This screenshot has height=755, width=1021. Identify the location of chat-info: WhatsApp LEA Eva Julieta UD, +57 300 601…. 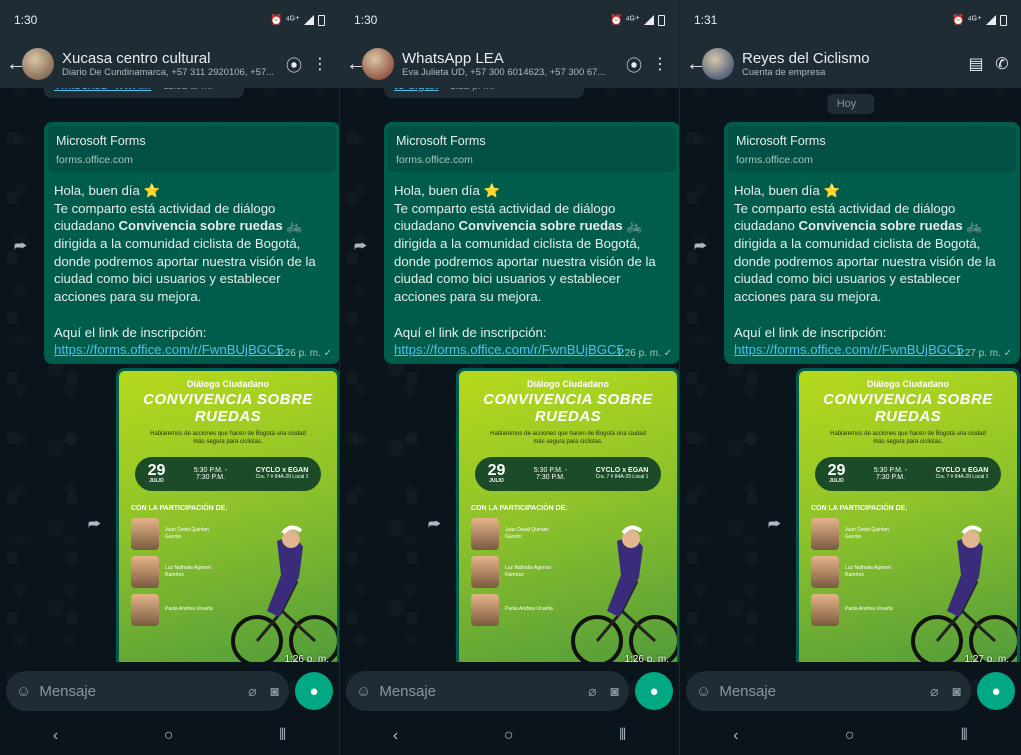
(511, 64).